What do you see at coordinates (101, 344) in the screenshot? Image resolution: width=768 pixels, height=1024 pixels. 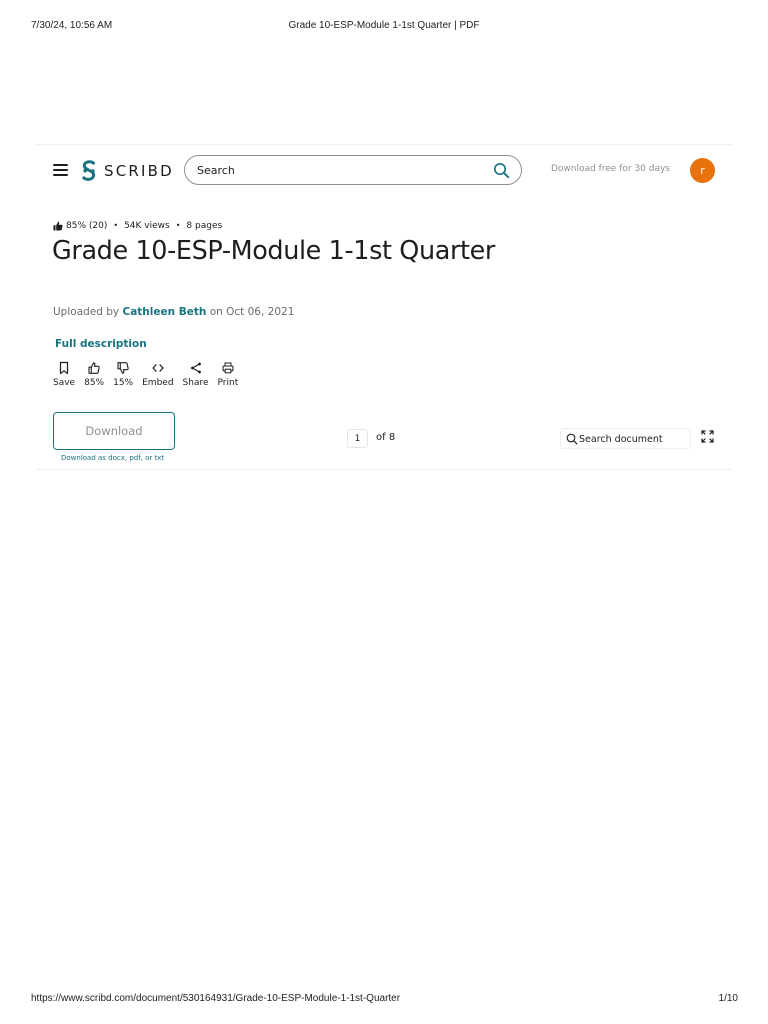 I see `full-description-link: Full description` at bounding box center [101, 344].